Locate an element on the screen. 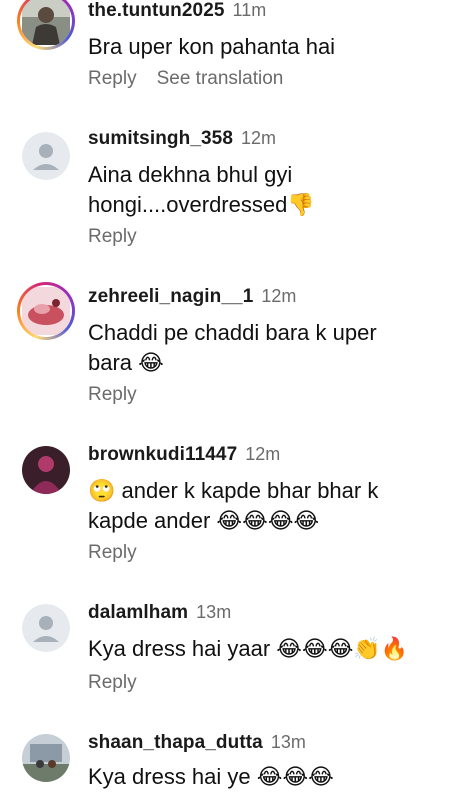  comment-text-line: kapde ander 😂😂😂😂 is located at coordinates (204, 520).